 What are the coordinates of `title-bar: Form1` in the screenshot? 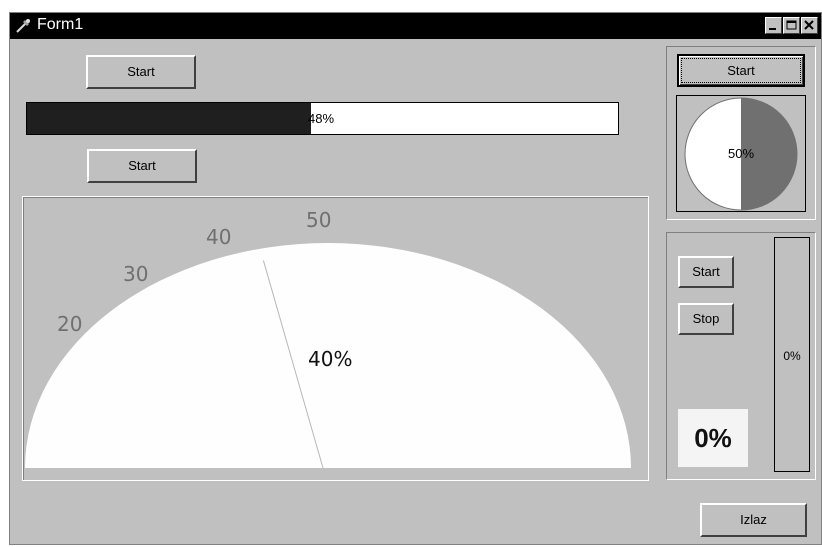 It's located at (415, 26).